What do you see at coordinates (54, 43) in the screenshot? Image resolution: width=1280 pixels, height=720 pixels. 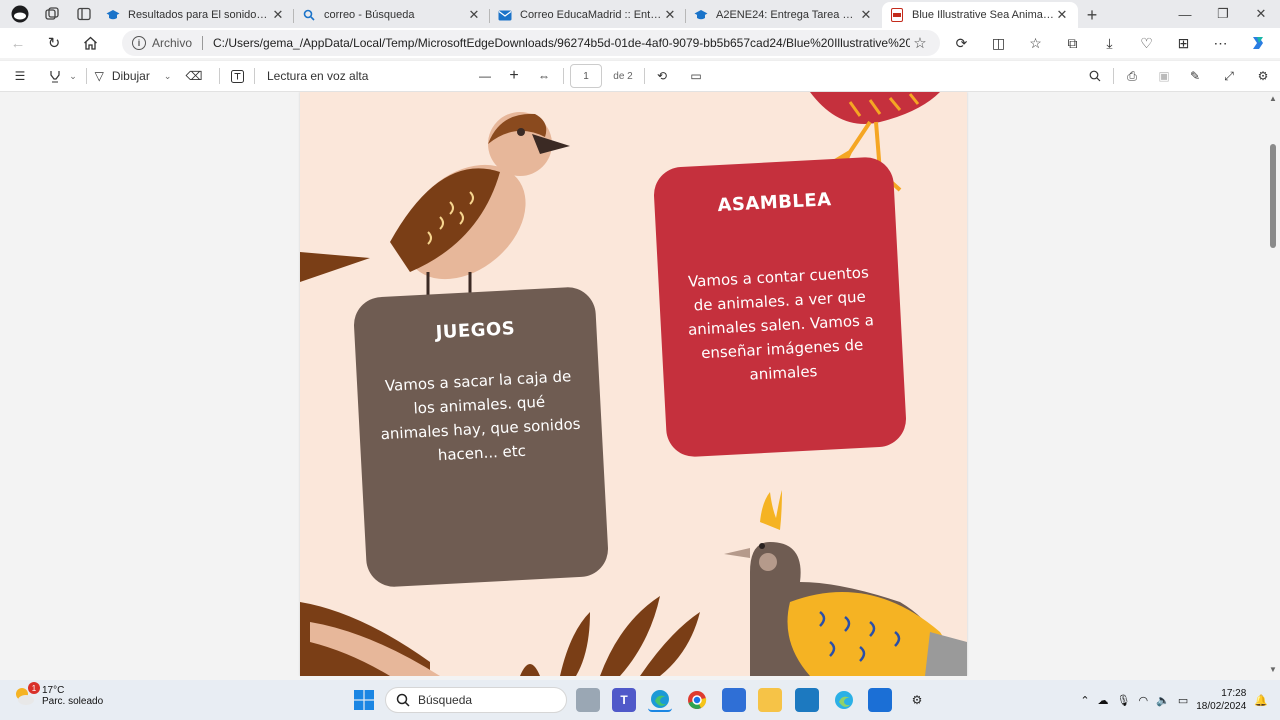 I see `refresh-icon: ↻` at bounding box center [54, 43].